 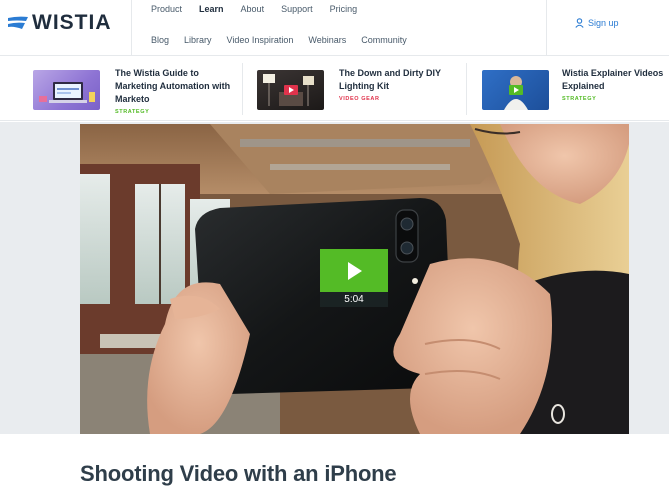 What do you see at coordinates (354, 299) in the screenshot?
I see `video-duration: 5:04` at bounding box center [354, 299].